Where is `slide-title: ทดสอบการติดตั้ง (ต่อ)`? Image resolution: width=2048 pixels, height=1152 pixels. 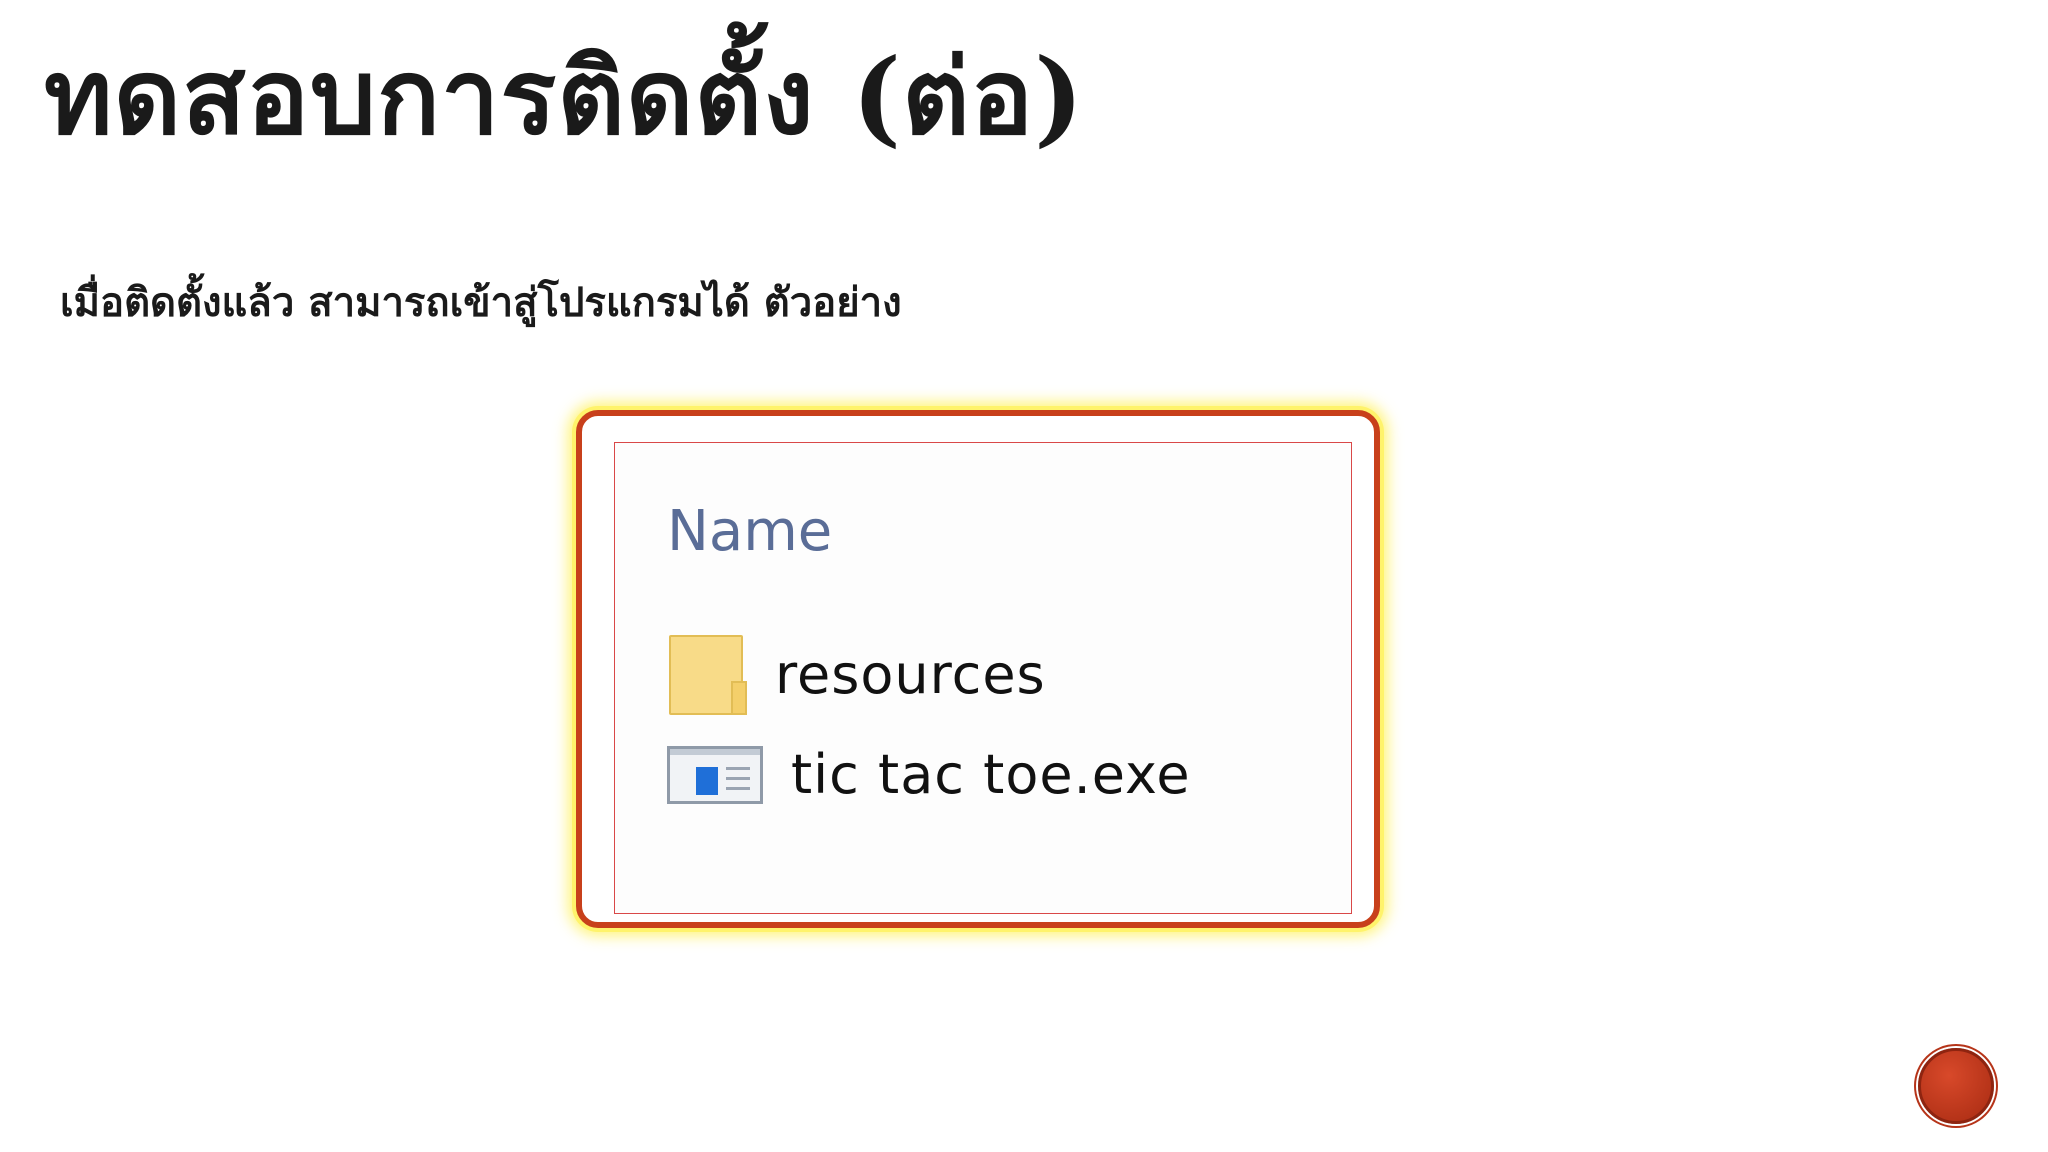
slide-title: ทดสอบการติดตั้ง (ต่อ) is located at coordinates (564, 96).